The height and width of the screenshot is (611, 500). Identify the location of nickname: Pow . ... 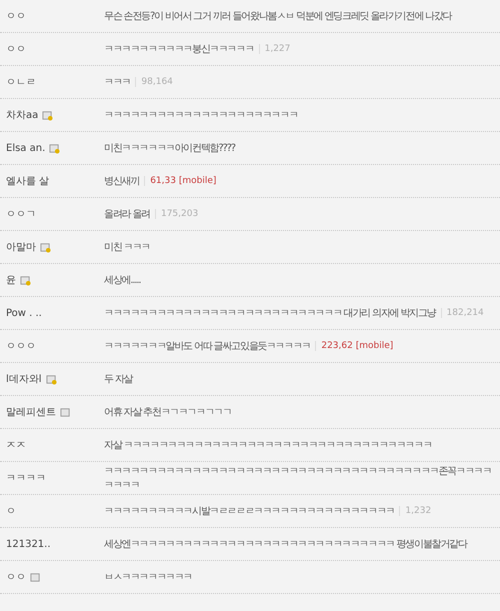
(24, 313).